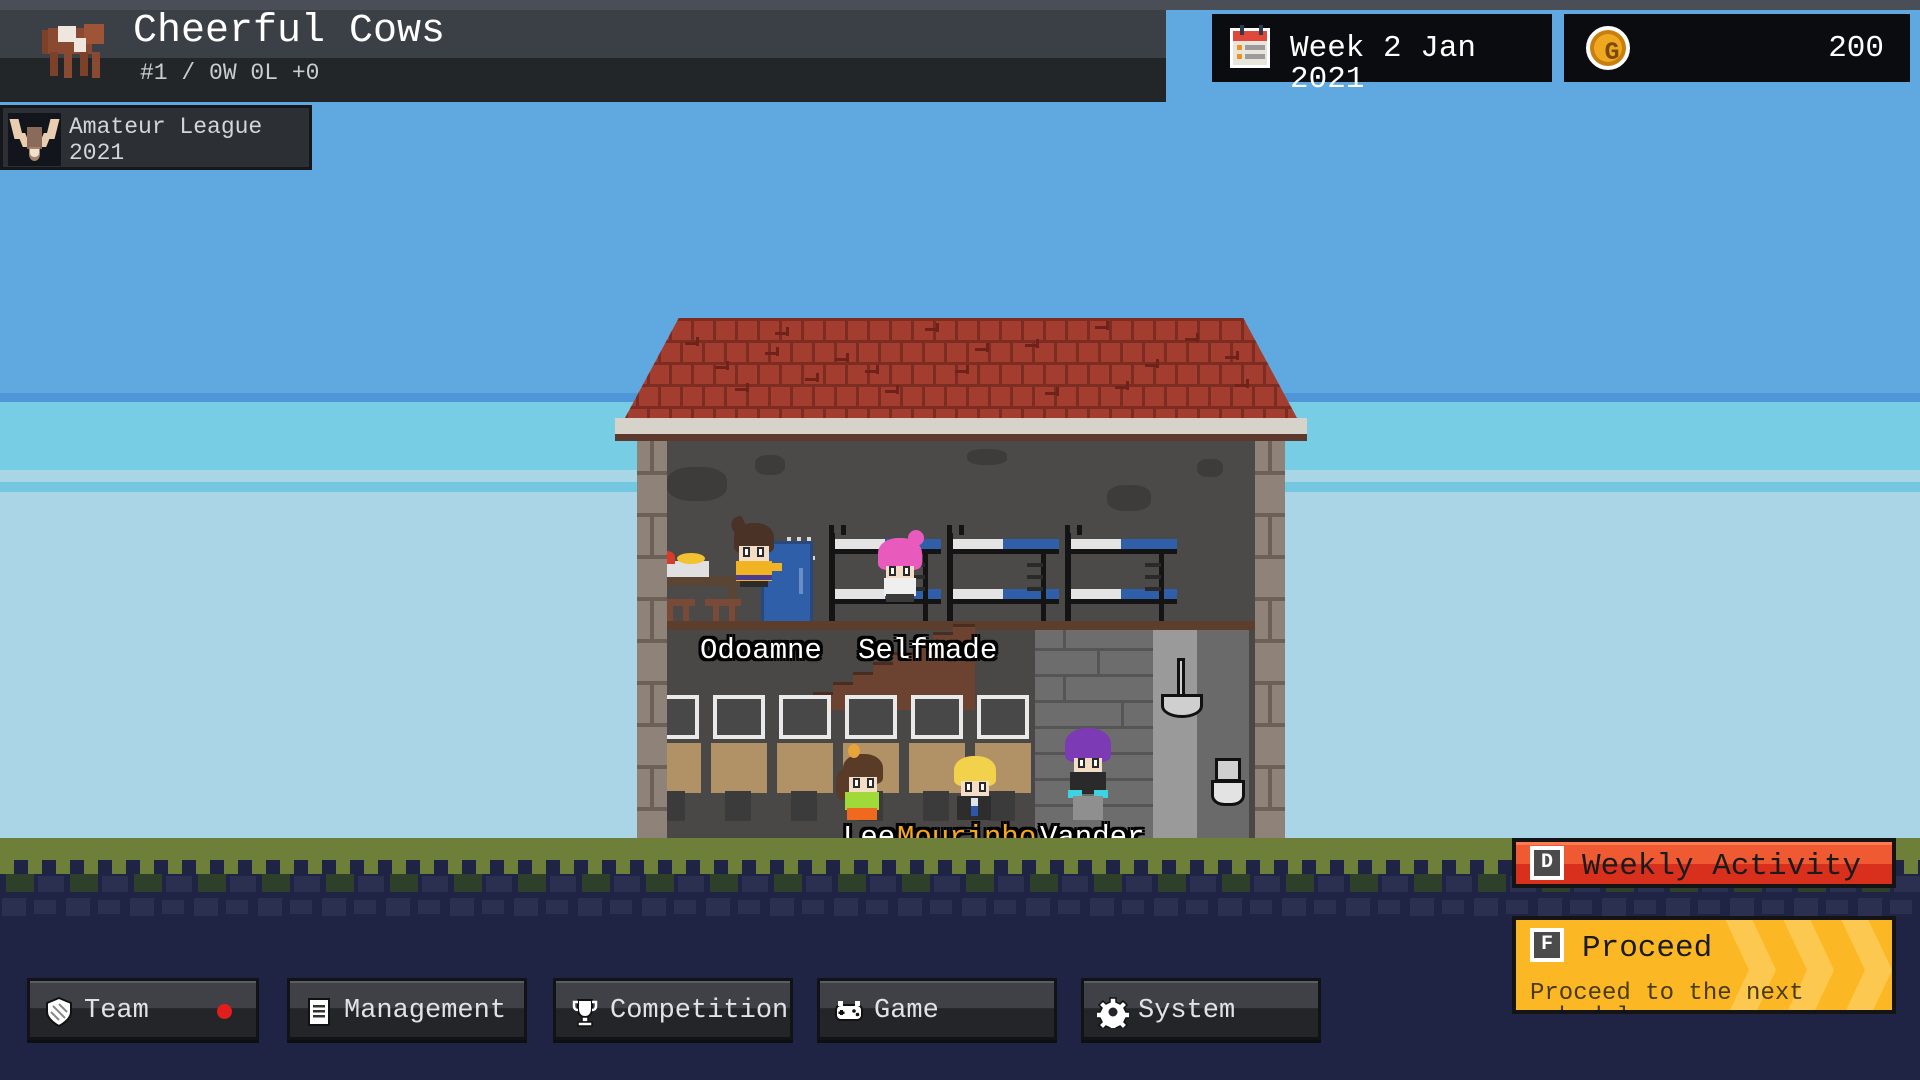 This screenshot has width=1920, height=1080. I want to click on shower-column, so click(1175, 734).